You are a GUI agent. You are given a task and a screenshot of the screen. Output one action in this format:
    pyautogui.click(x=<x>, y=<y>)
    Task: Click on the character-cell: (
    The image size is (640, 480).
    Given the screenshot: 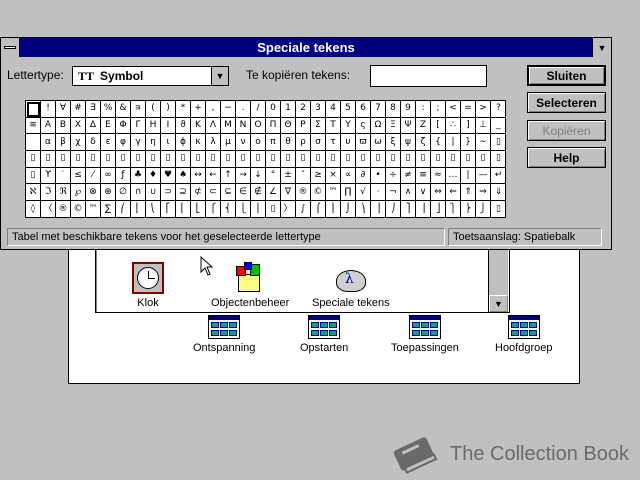 What is the action you would take?
    pyautogui.click(x=153, y=109)
    